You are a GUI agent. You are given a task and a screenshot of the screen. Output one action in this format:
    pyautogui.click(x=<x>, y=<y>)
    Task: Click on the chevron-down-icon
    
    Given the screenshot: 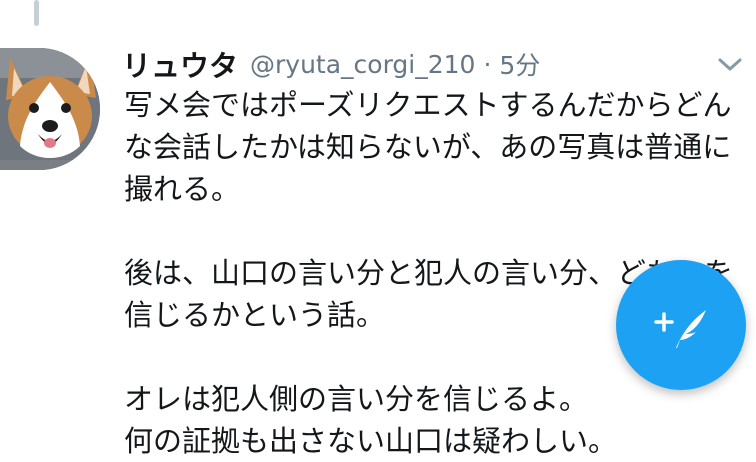 What is the action you would take?
    pyautogui.click(x=730, y=64)
    